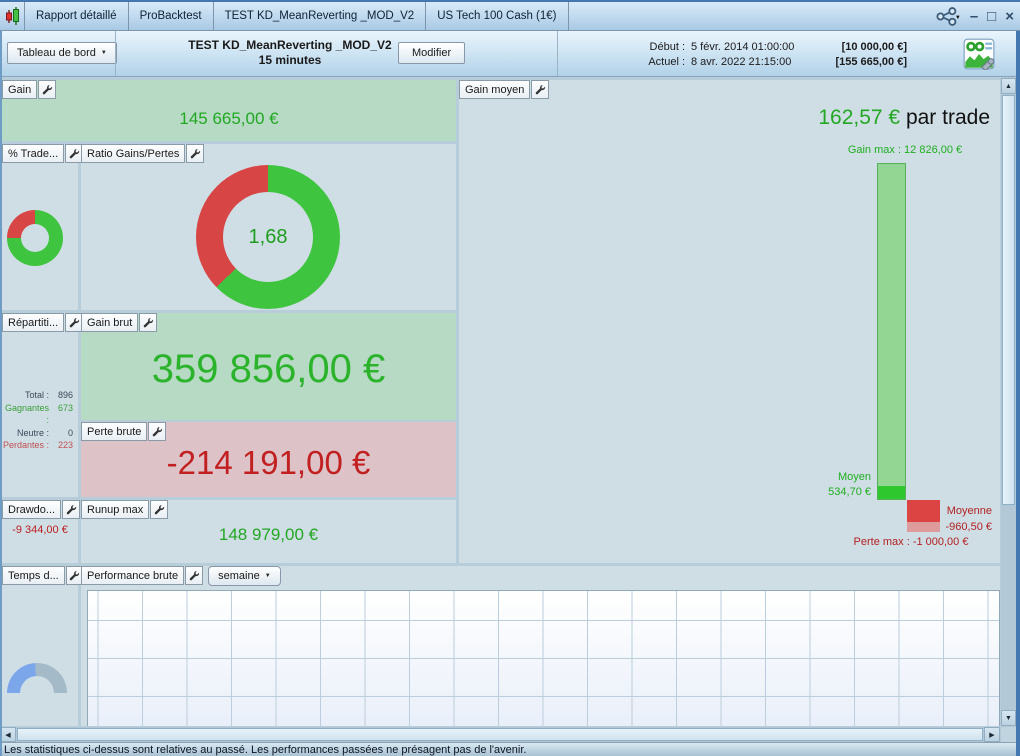 The image size is (1020, 756). What do you see at coordinates (110, 322) in the screenshot?
I see `panel-gain-brut-title: Gain brut` at bounding box center [110, 322].